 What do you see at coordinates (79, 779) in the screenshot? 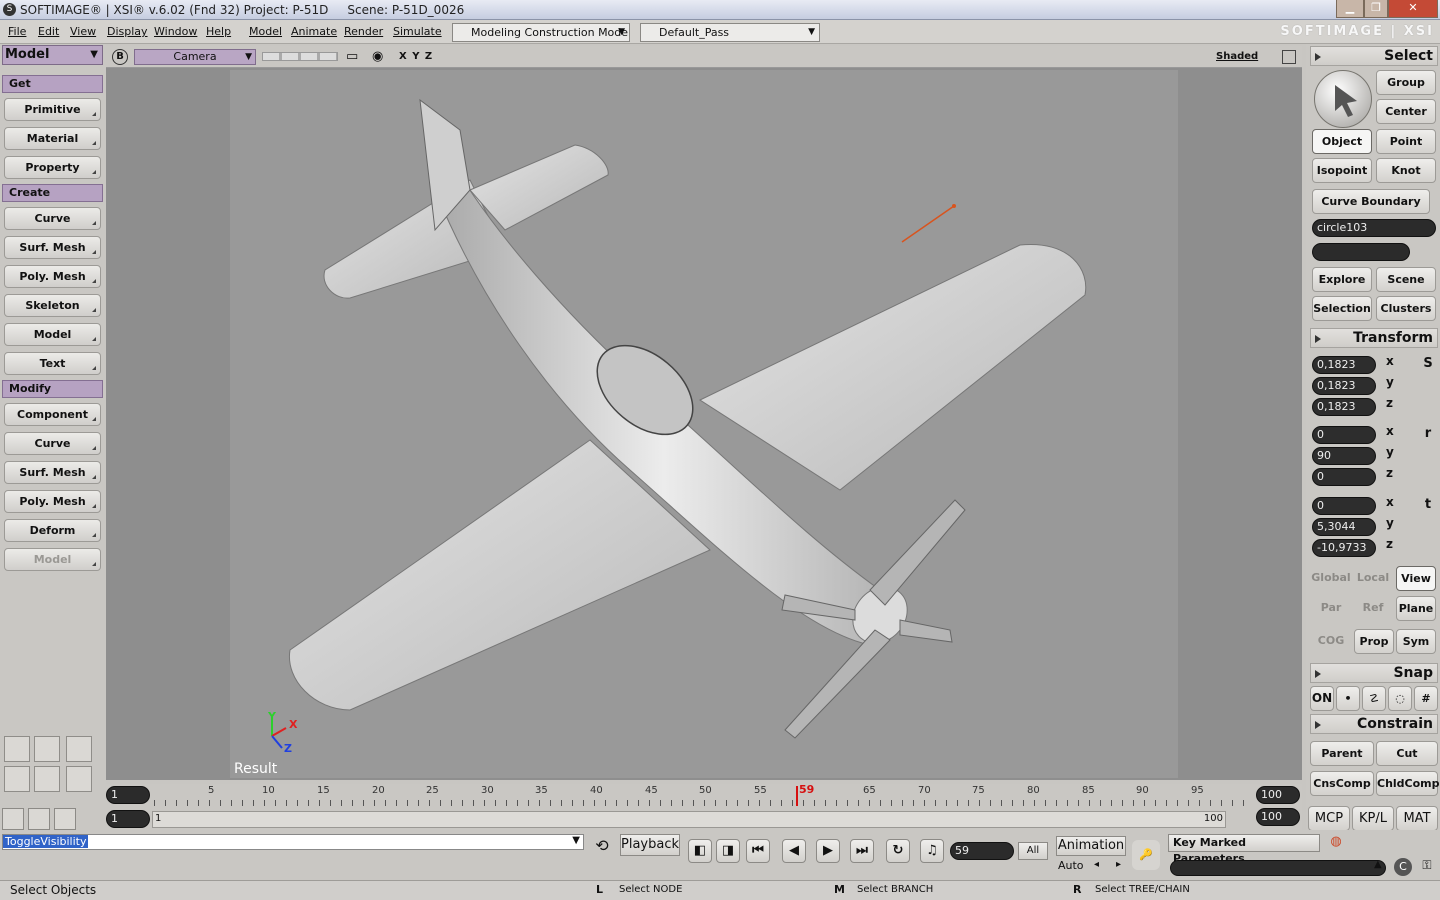
I see `layout-horizontal-icon` at bounding box center [79, 779].